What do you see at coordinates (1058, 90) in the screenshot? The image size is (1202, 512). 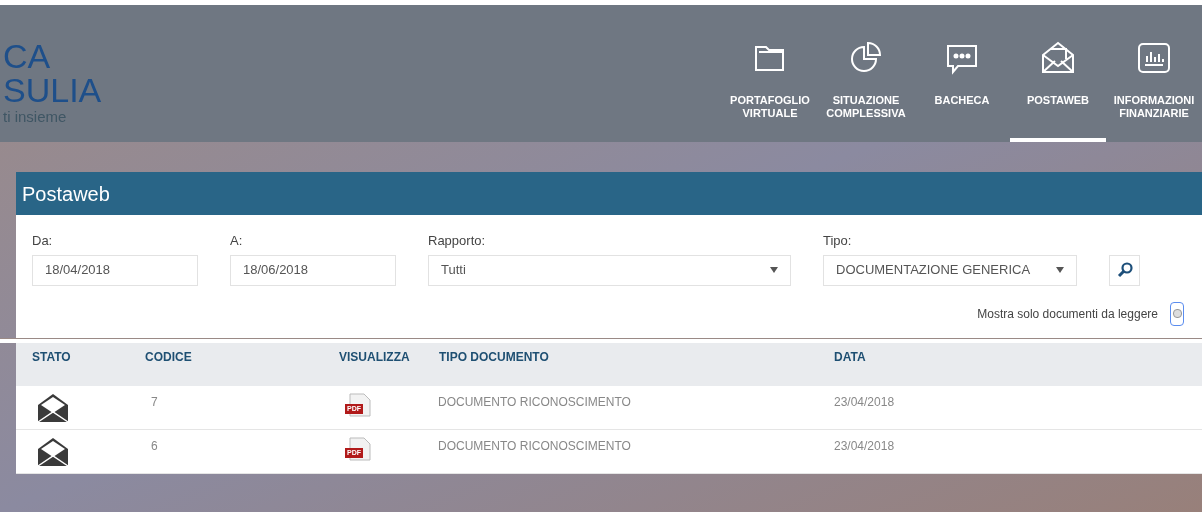 I see `nav-tab: POSTAWEB` at bounding box center [1058, 90].